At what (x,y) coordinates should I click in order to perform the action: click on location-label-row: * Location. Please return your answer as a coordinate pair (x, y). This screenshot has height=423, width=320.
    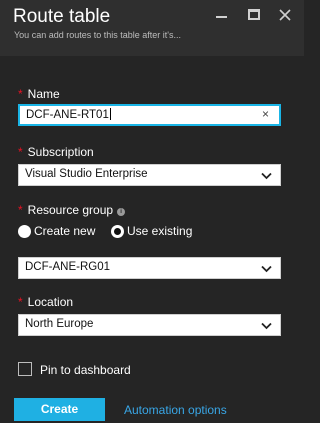
    Looking at the image, I should click on (45, 302).